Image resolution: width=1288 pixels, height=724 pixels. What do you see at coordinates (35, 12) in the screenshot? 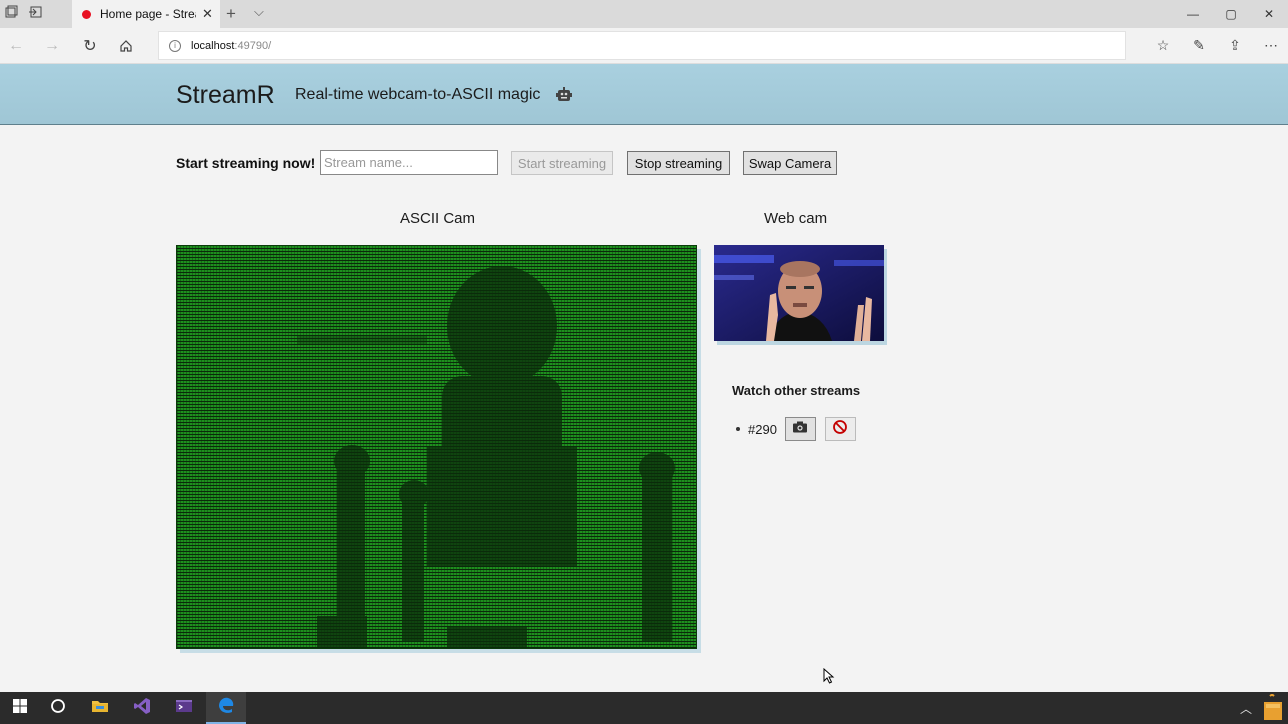
I see `set-tabs-aside-icon` at bounding box center [35, 12].